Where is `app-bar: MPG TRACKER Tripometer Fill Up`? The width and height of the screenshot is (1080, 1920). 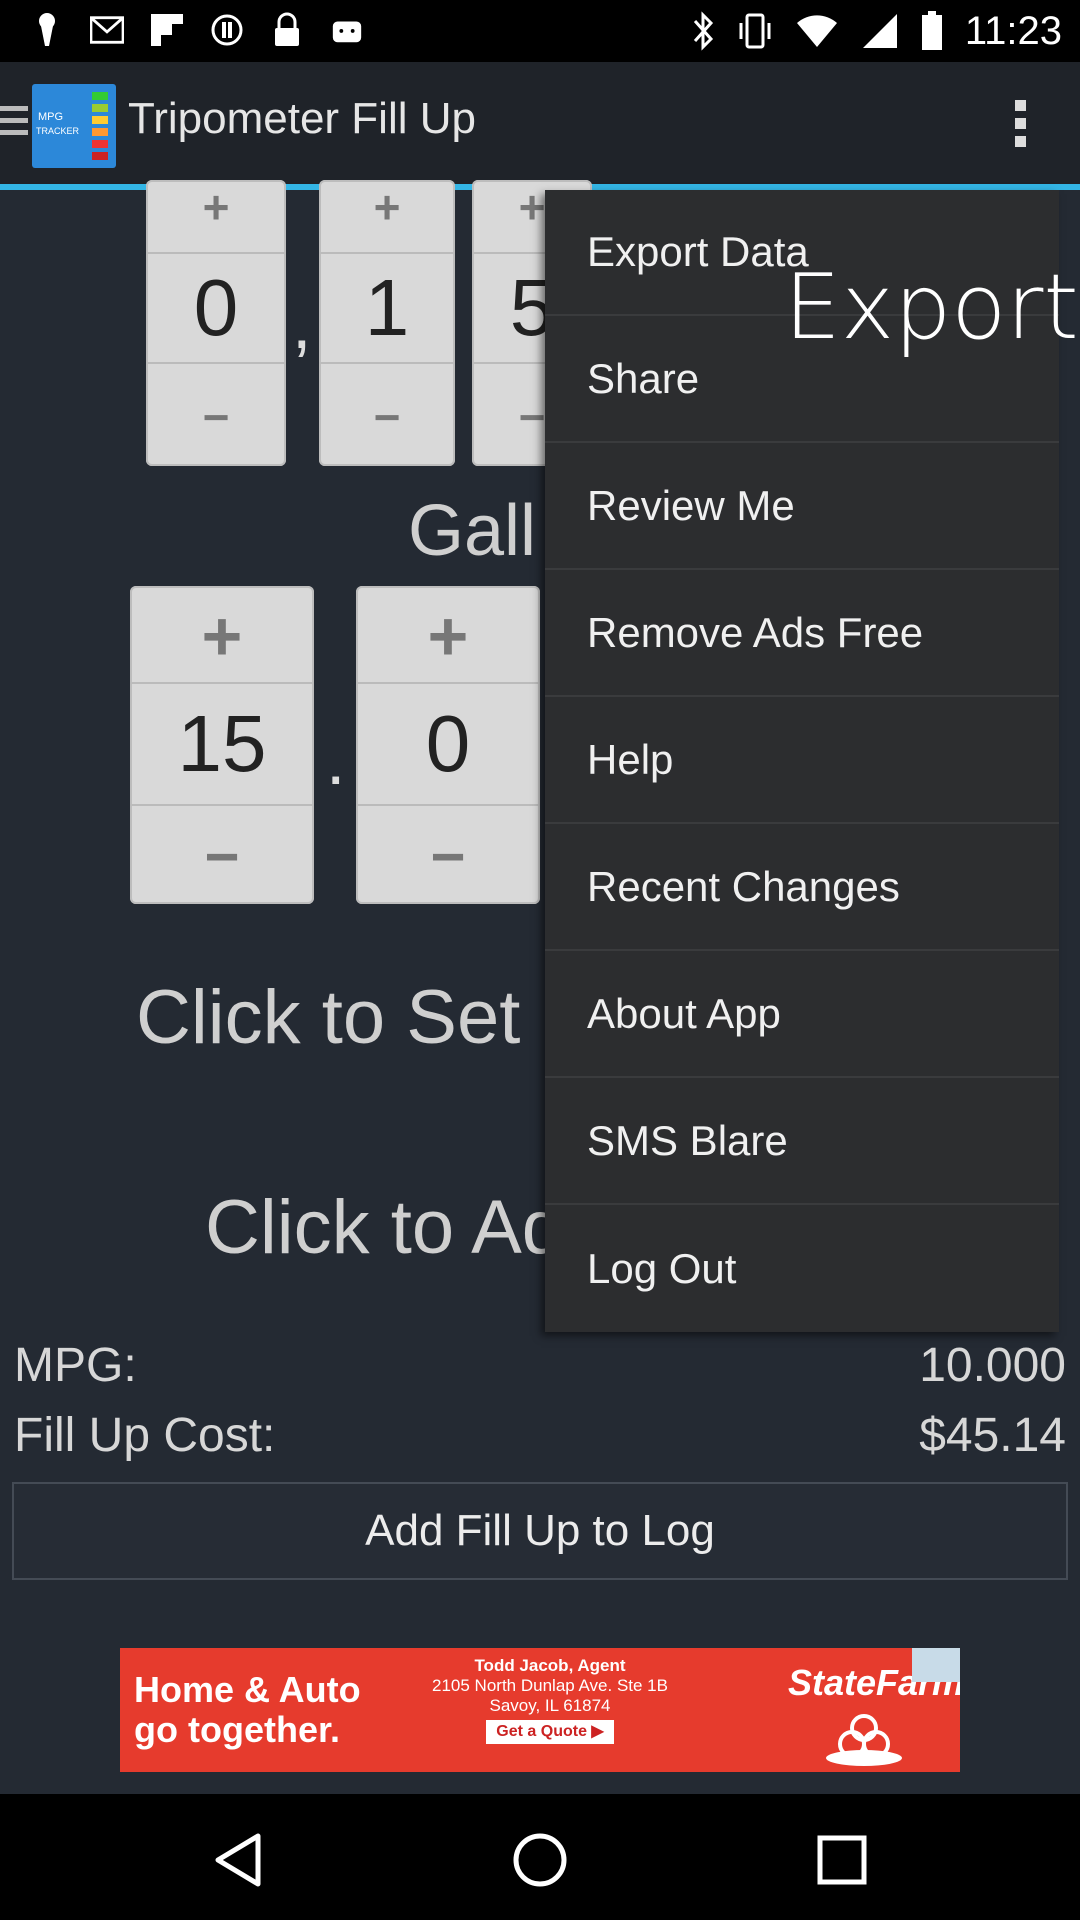 app-bar: MPG TRACKER Tripometer Fill Up is located at coordinates (540, 126).